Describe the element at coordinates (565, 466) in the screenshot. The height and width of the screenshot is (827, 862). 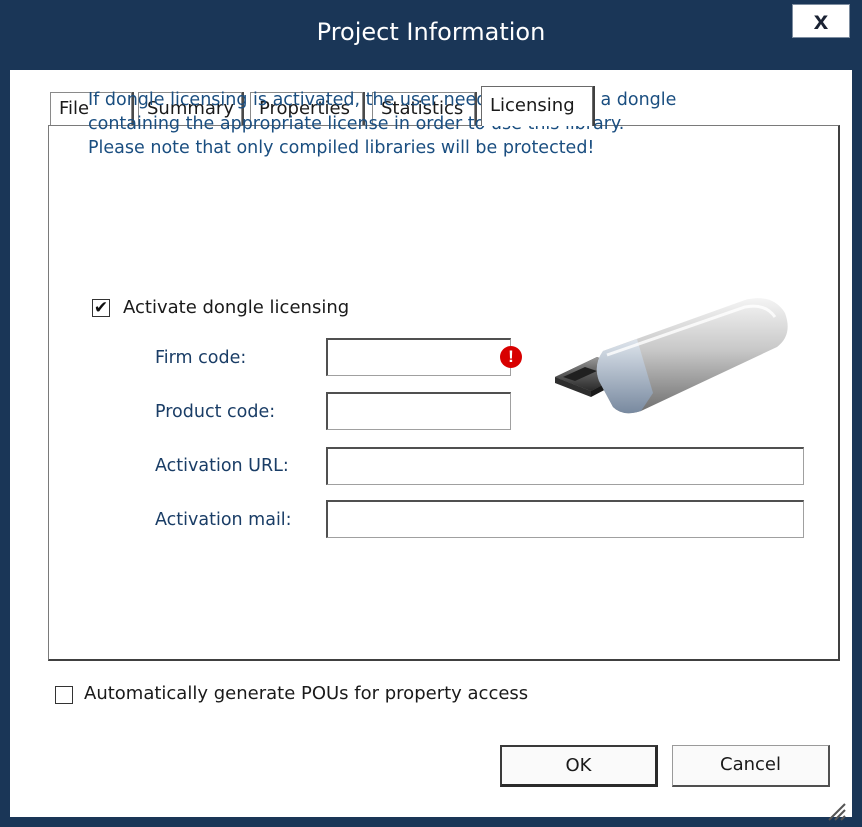
I see `activation-url-input` at that location.